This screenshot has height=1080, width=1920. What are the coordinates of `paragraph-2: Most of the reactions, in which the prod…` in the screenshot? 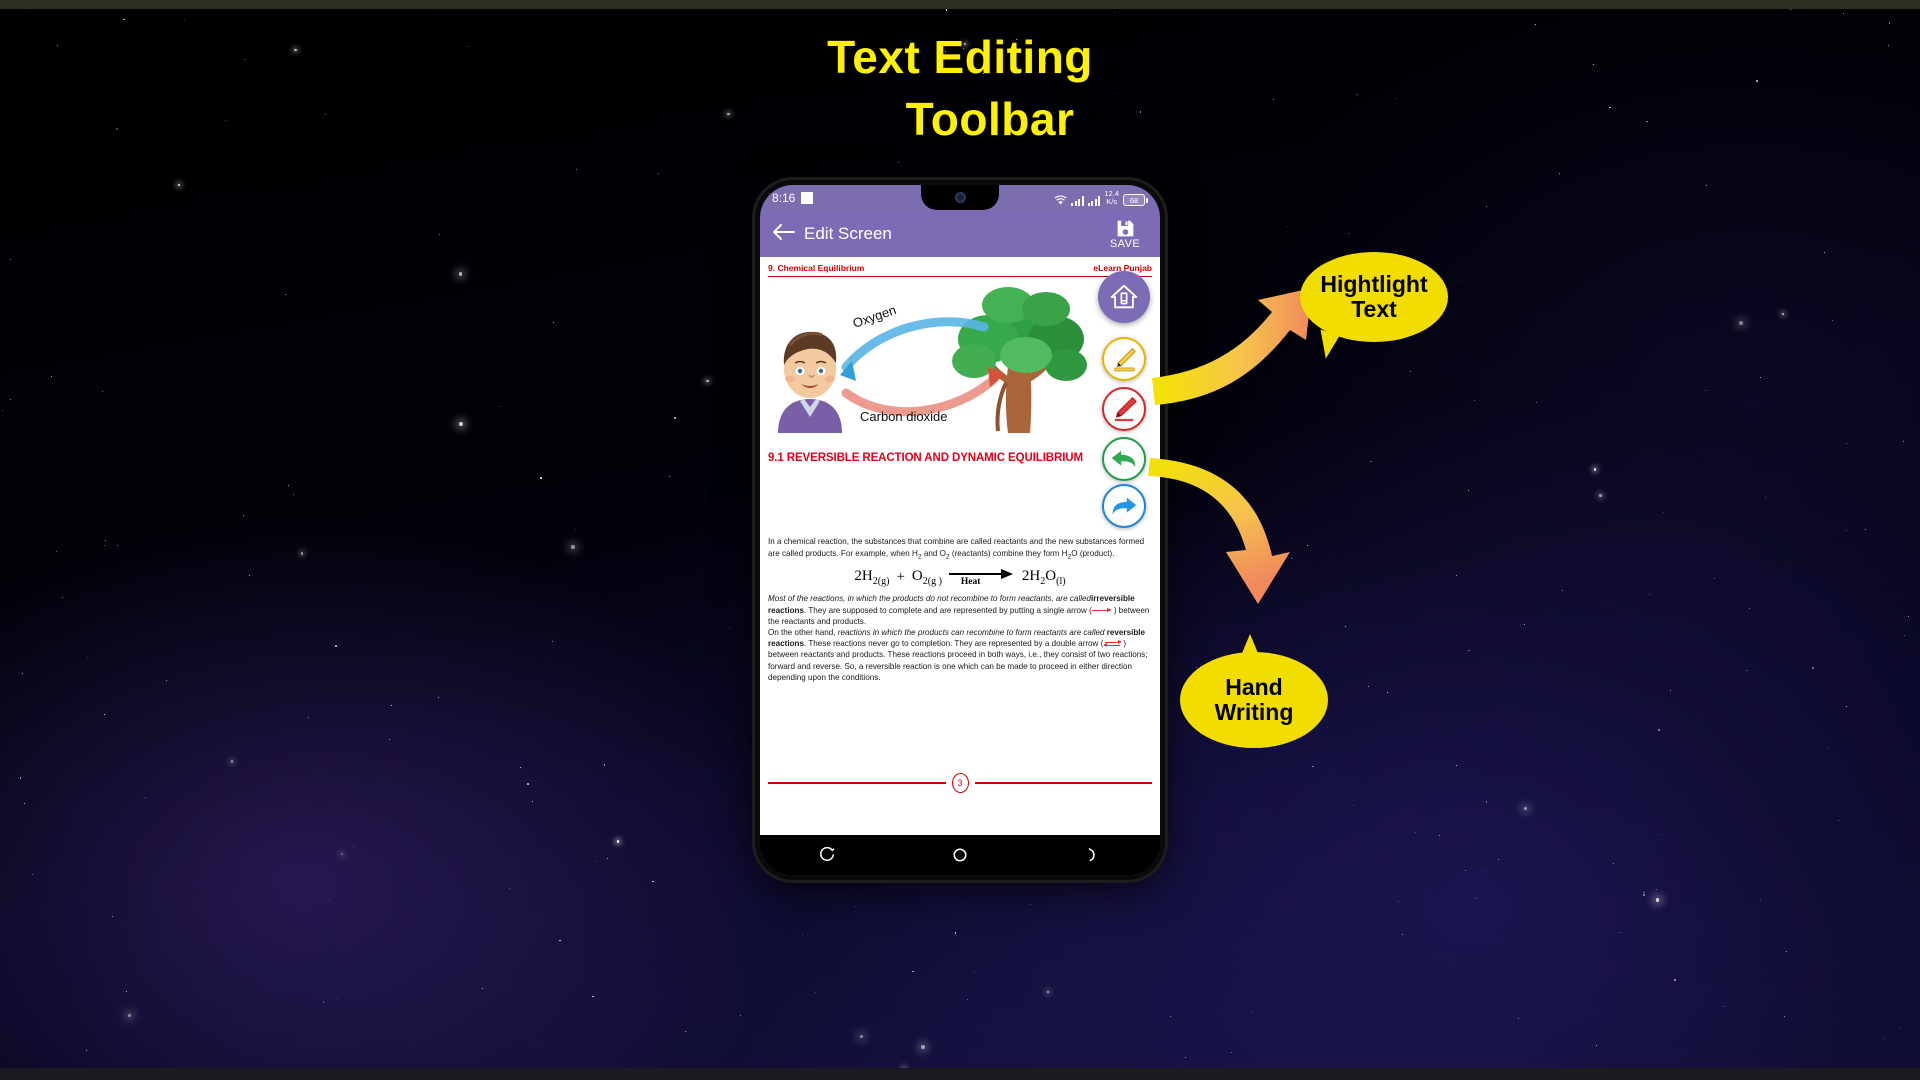 It's located at (960, 610).